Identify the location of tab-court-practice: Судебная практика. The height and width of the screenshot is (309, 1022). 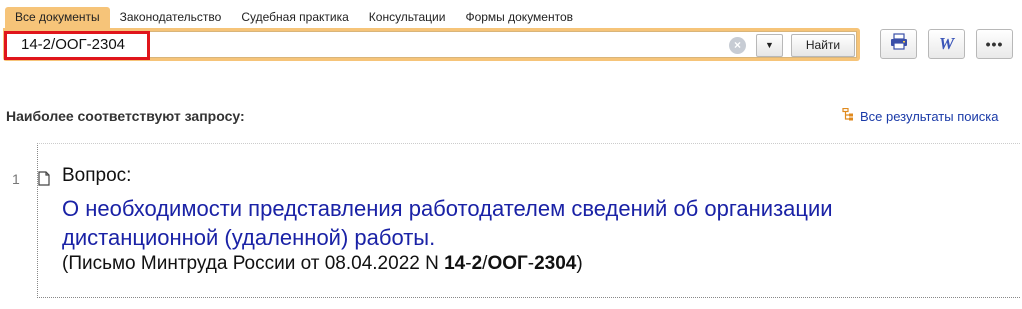
(294, 17).